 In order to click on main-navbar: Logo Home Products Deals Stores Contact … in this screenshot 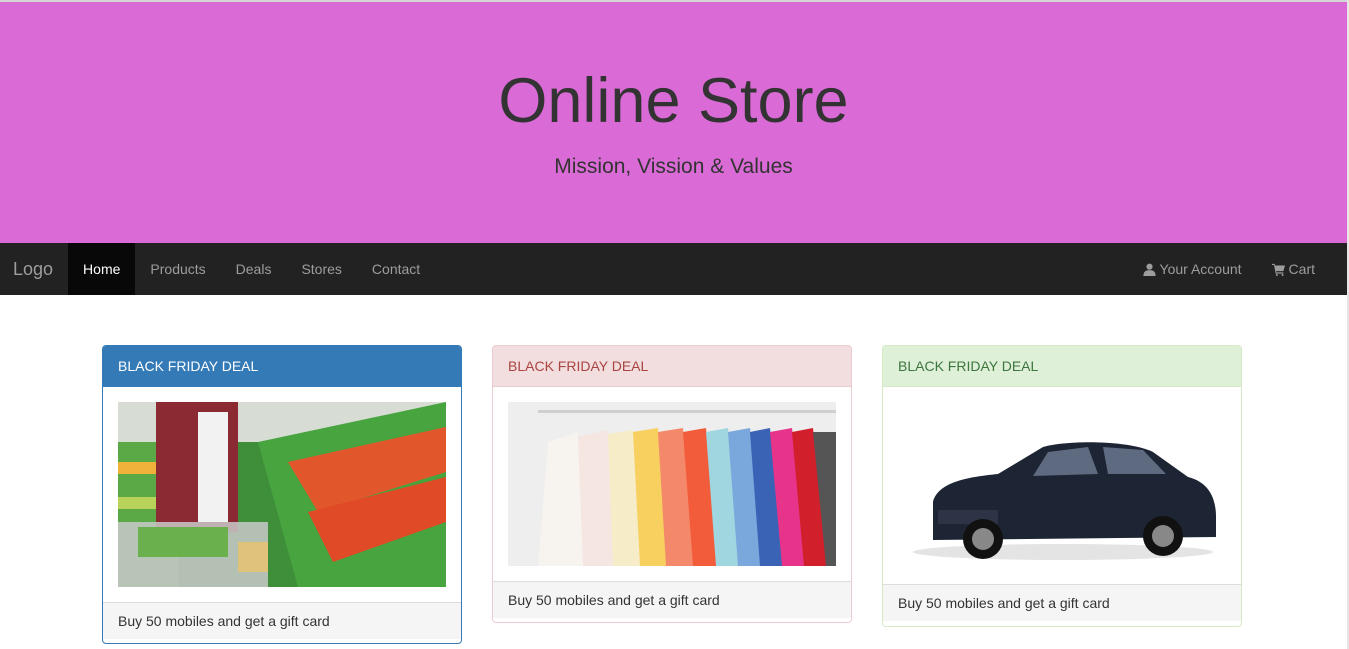, I will do `click(673, 269)`.